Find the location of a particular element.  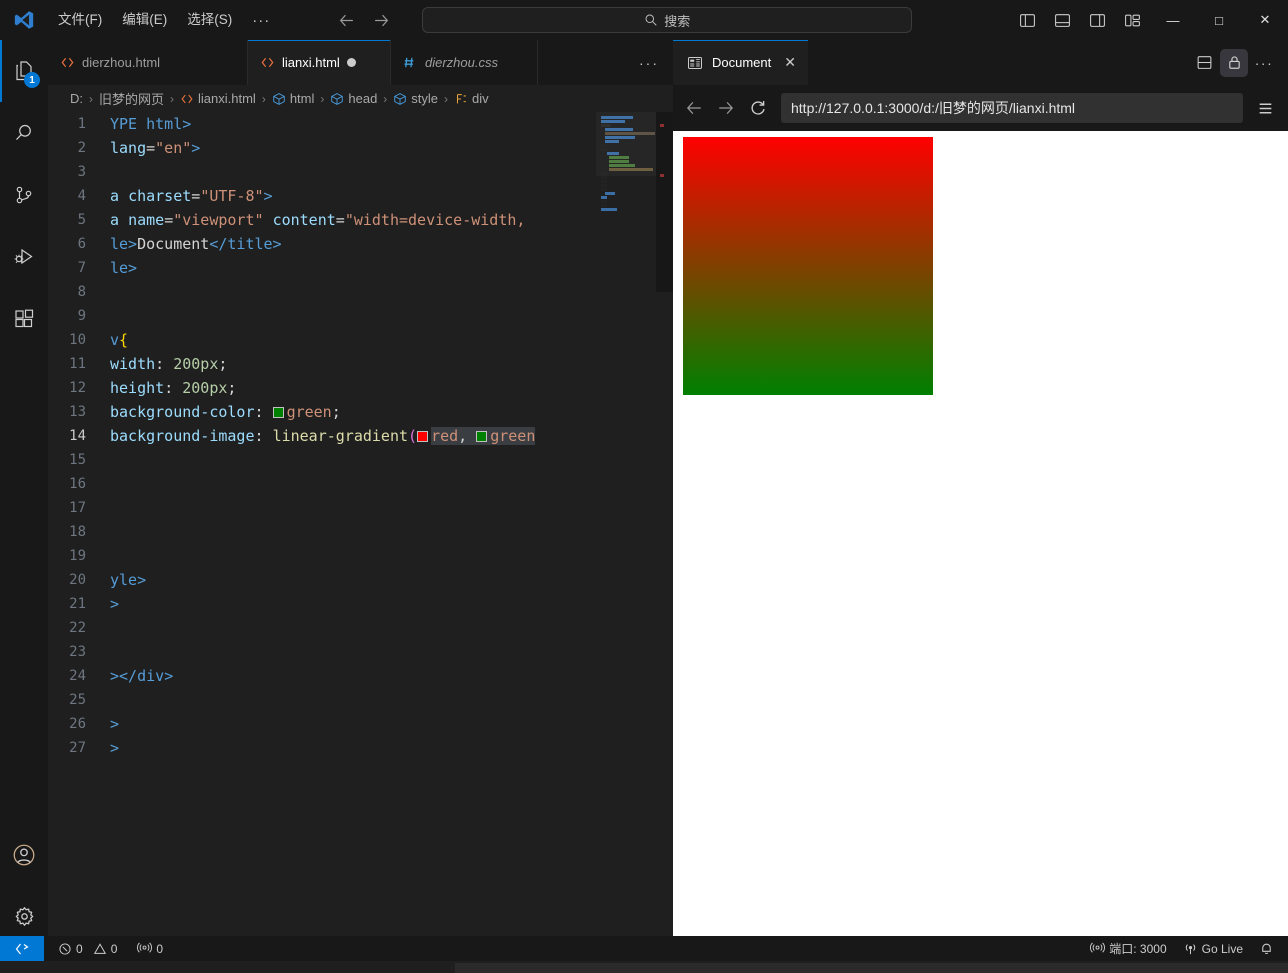

code-line: 1 YPE html> is located at coordinates (360, 124).